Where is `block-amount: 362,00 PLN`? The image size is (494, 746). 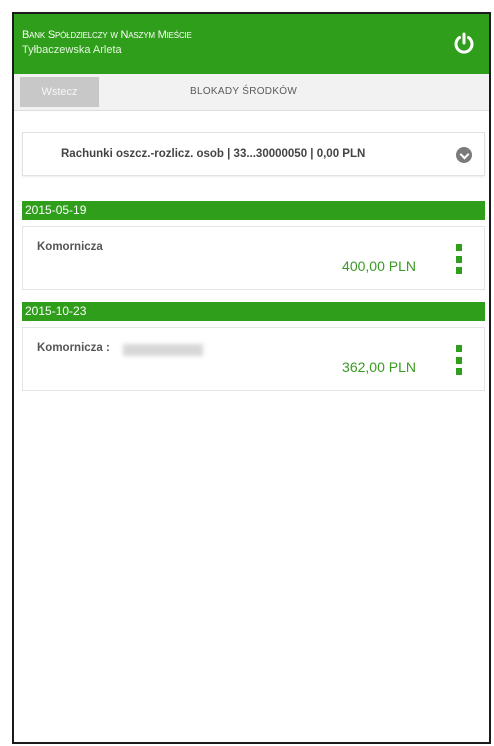
block-amount: 362,00 PLN is located at coordinates (379, 367).